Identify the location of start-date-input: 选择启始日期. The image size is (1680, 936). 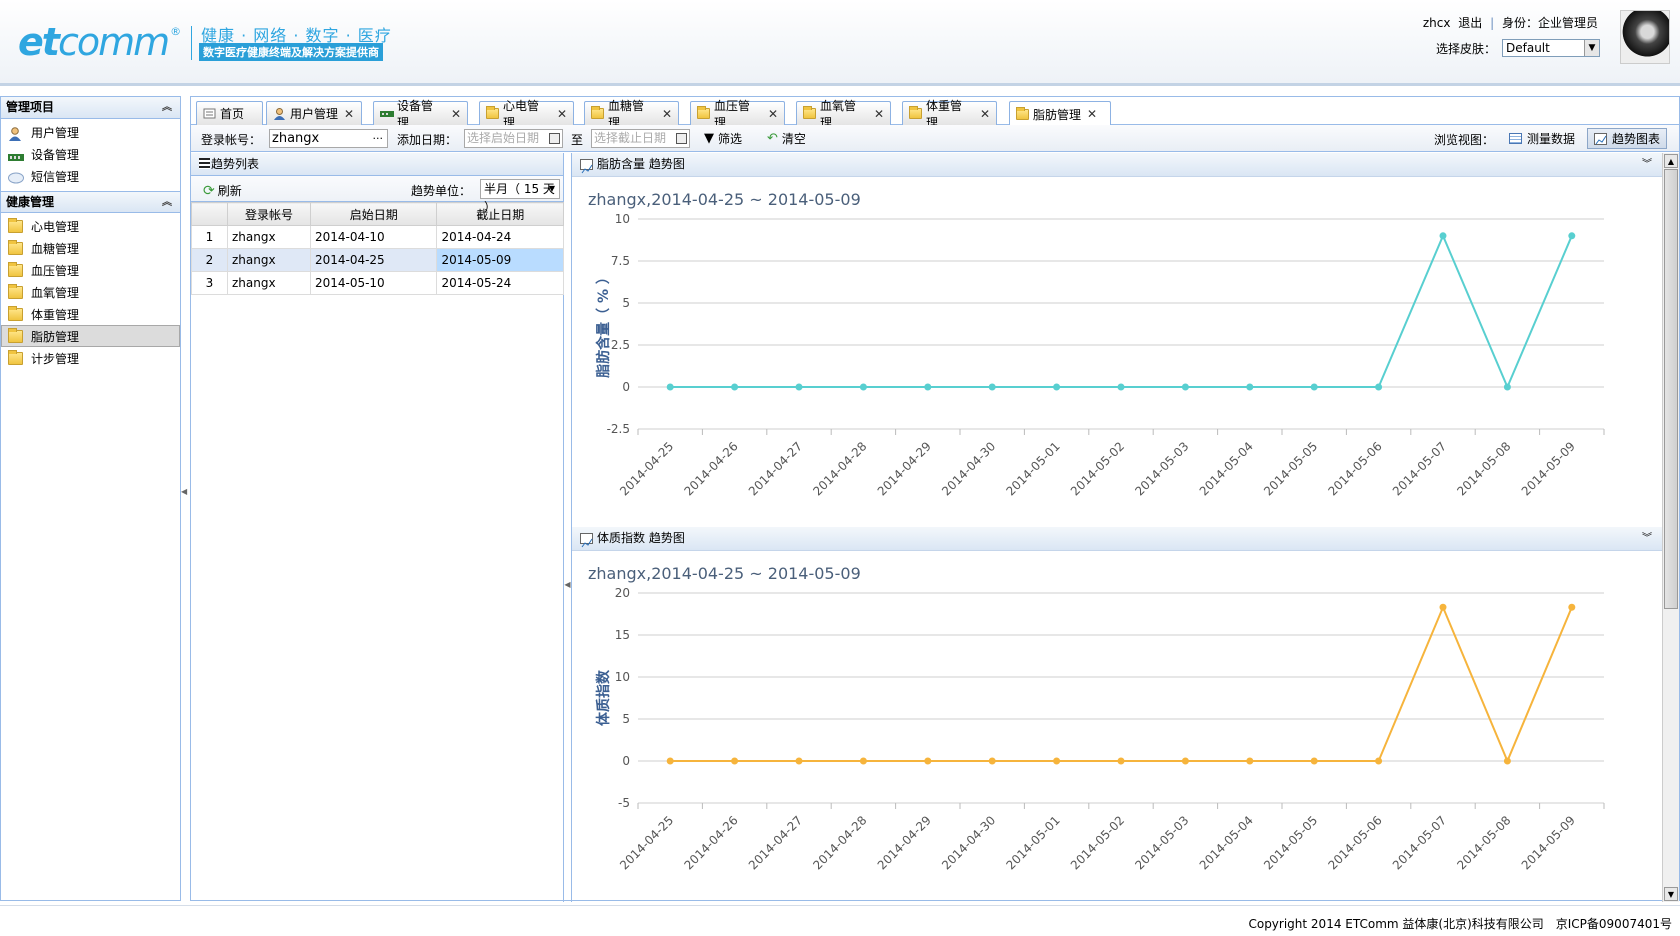
(513, 138).